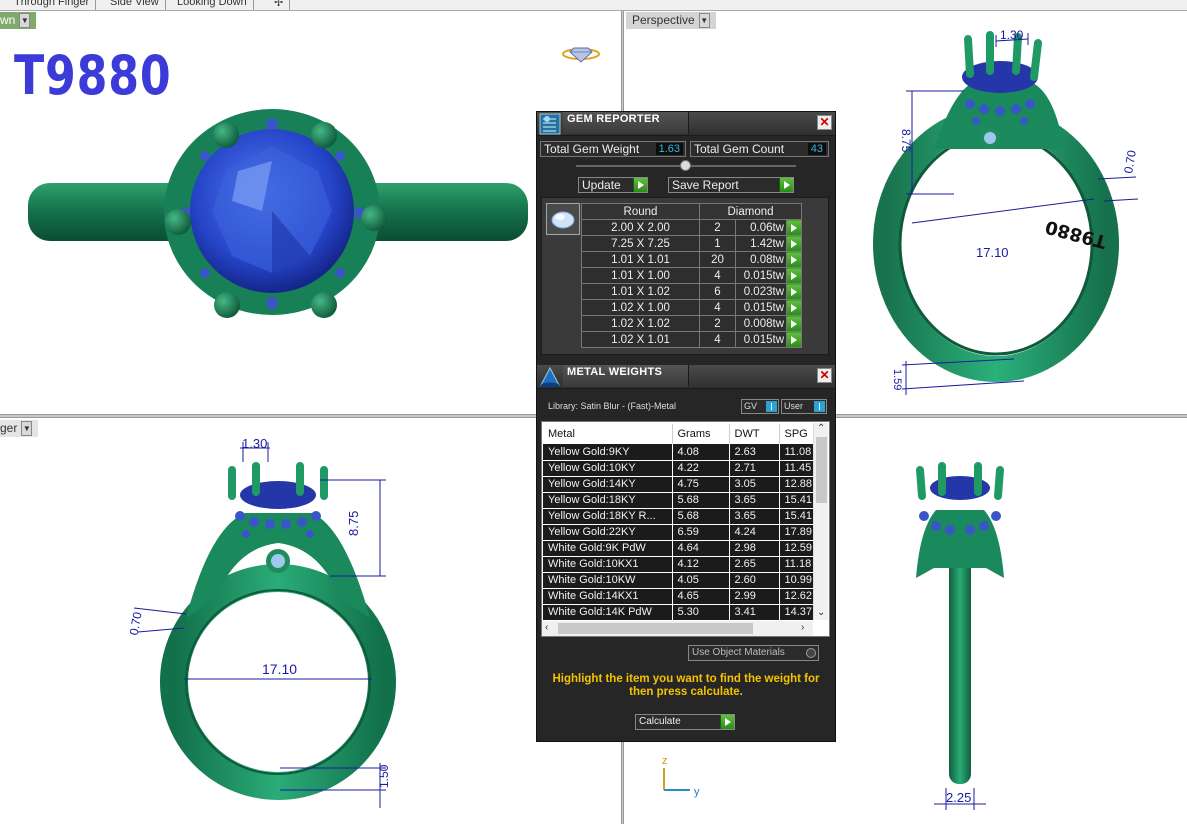  What do you see at coordinates (701, 452) in the screenshot?
I see `metal-grams: 4.08` at bounding box center [701, 452].